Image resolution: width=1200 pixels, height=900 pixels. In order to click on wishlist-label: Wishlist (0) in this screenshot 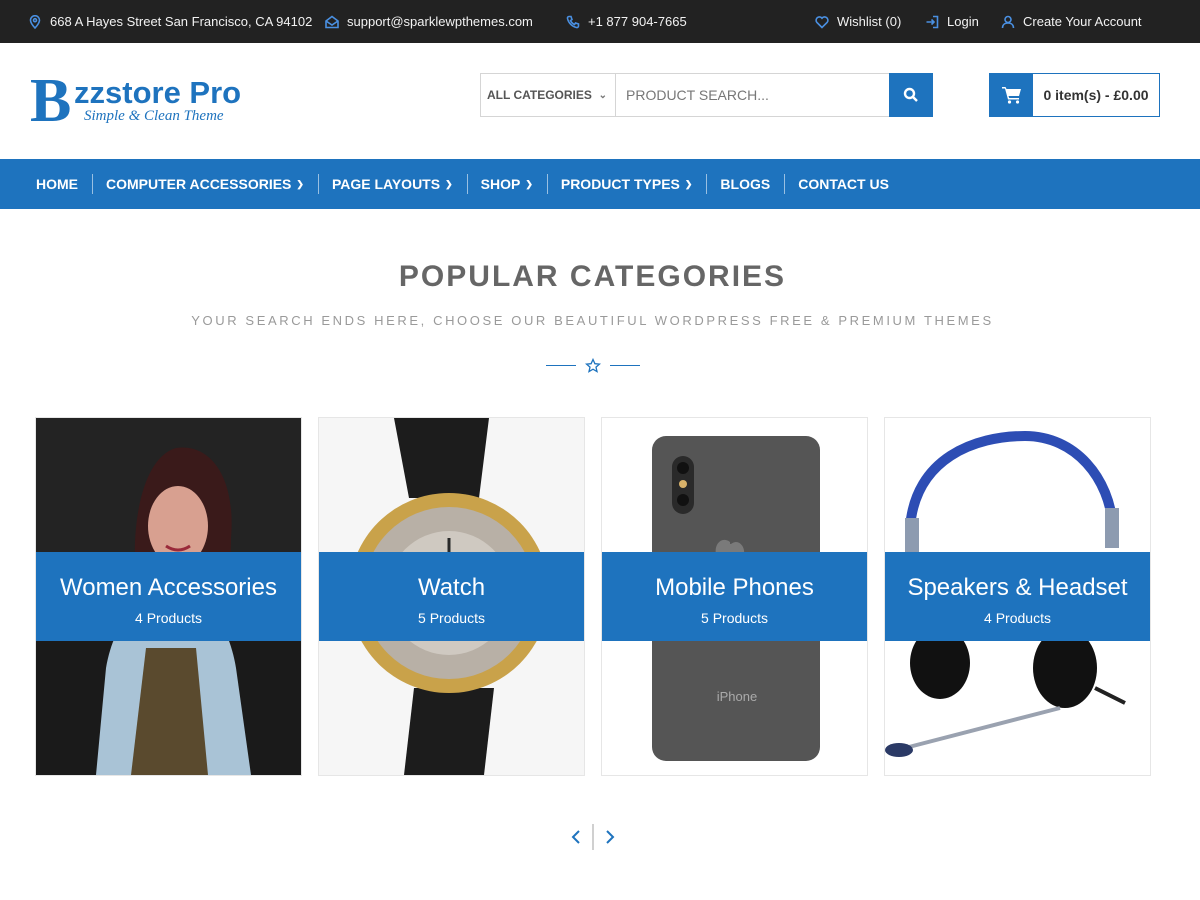, I will do `click(869, 21)`.